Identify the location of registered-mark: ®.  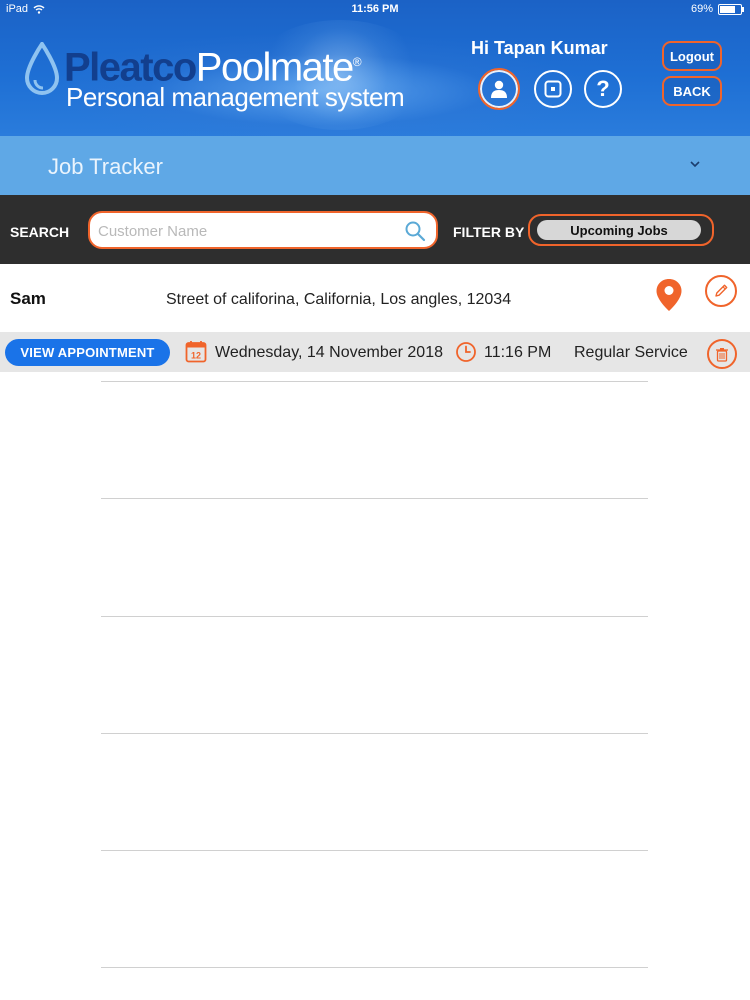
(357, 62).